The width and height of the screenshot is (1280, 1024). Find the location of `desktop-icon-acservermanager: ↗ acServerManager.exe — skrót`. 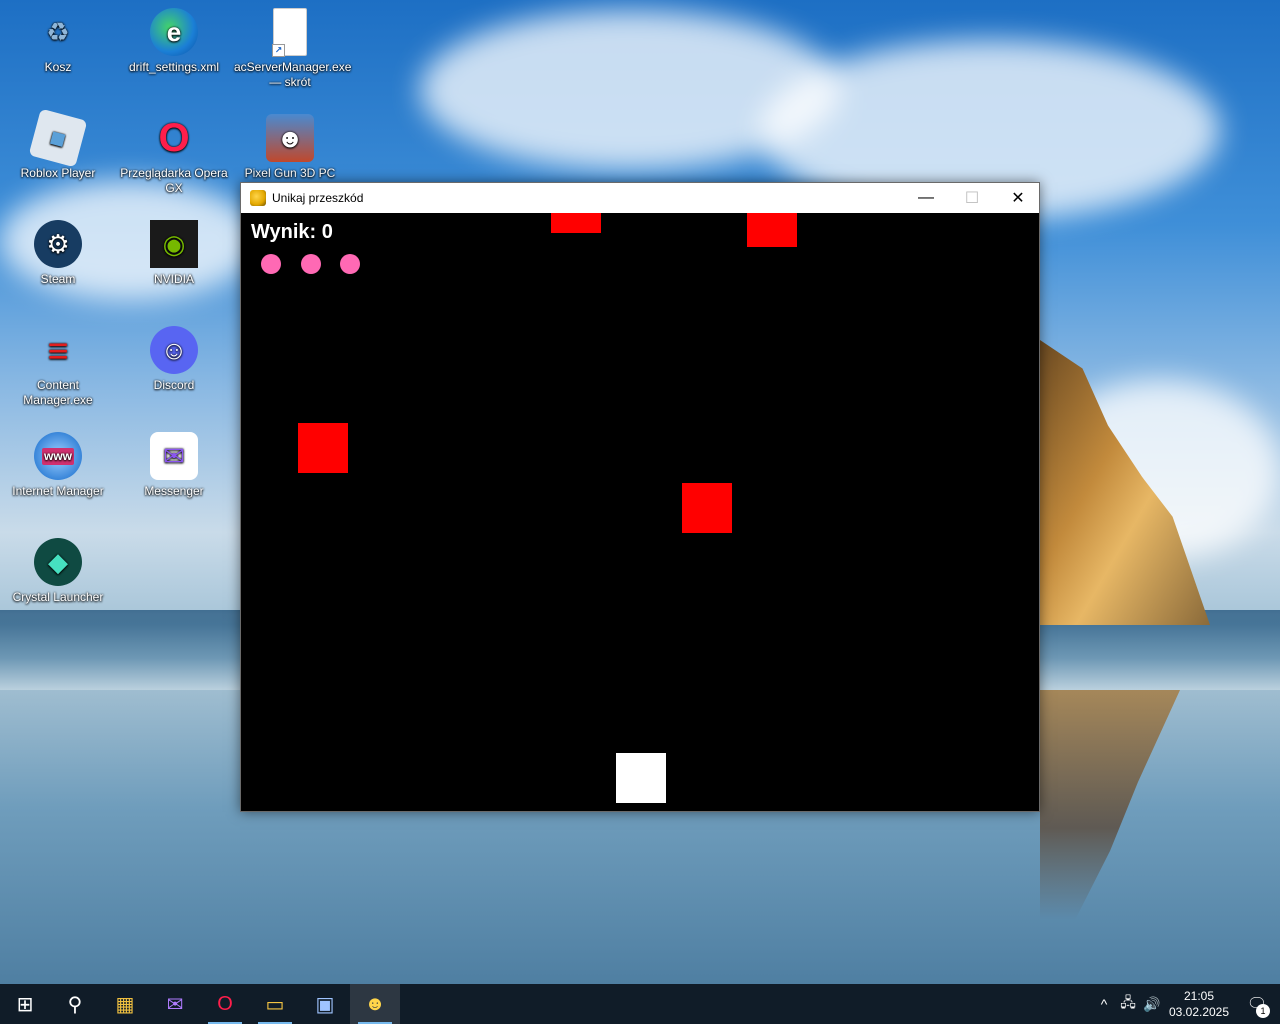

desktop-icon-acservermanager: ↗ acServerManager.exe — skrót is located at coordinates (293, 49).